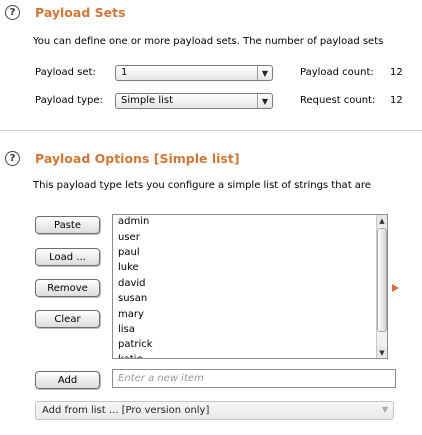  What do you see at coordinates (396, 72) in the screenshot?
I see `payload-count-value: 12` at bounding box center [396, 72].